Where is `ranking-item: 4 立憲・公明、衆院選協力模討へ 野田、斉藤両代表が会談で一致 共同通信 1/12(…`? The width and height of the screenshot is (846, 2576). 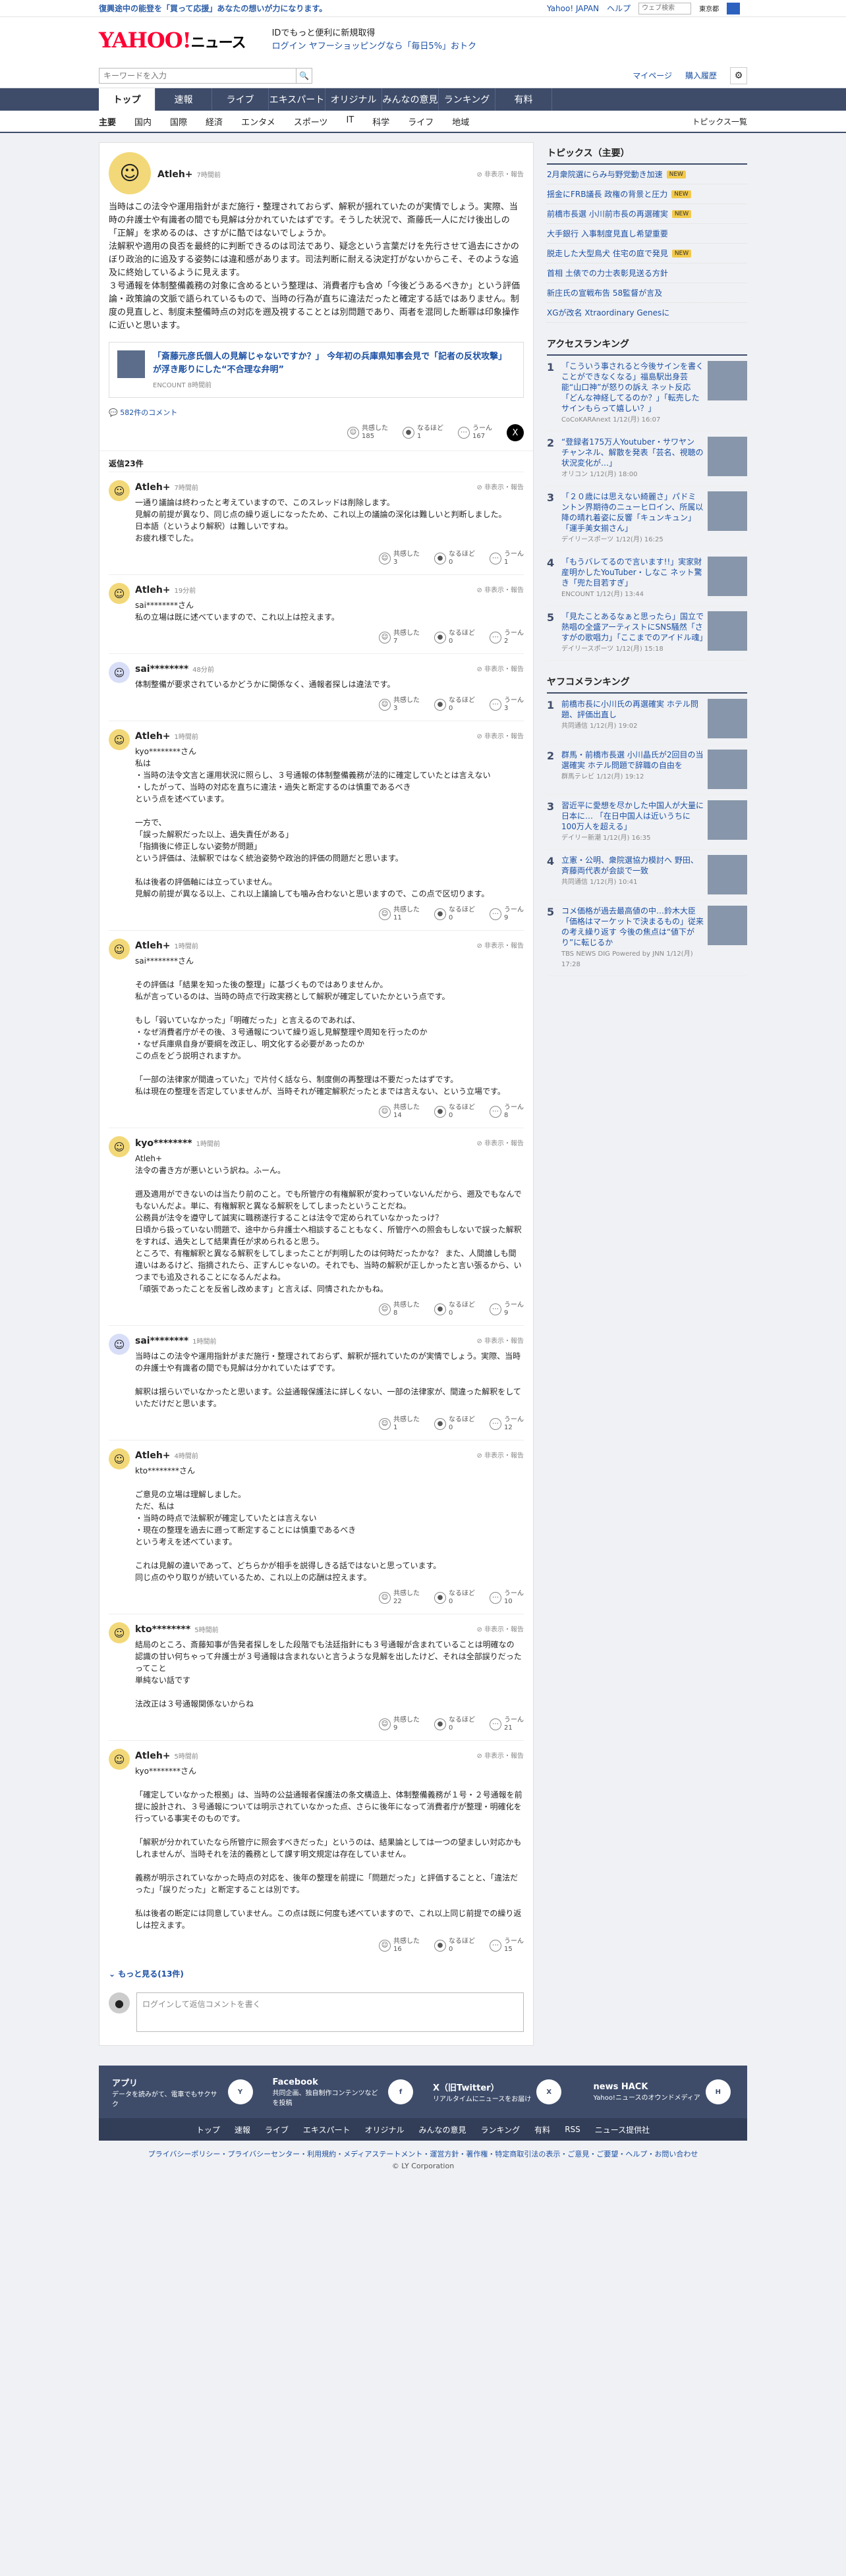 ranking-item: 4 立憲・公明、衆院選協力模討へ 野田、斉藤両代表が会談で一致 共同通信 1/12(… is located at coordinates (647, 875).